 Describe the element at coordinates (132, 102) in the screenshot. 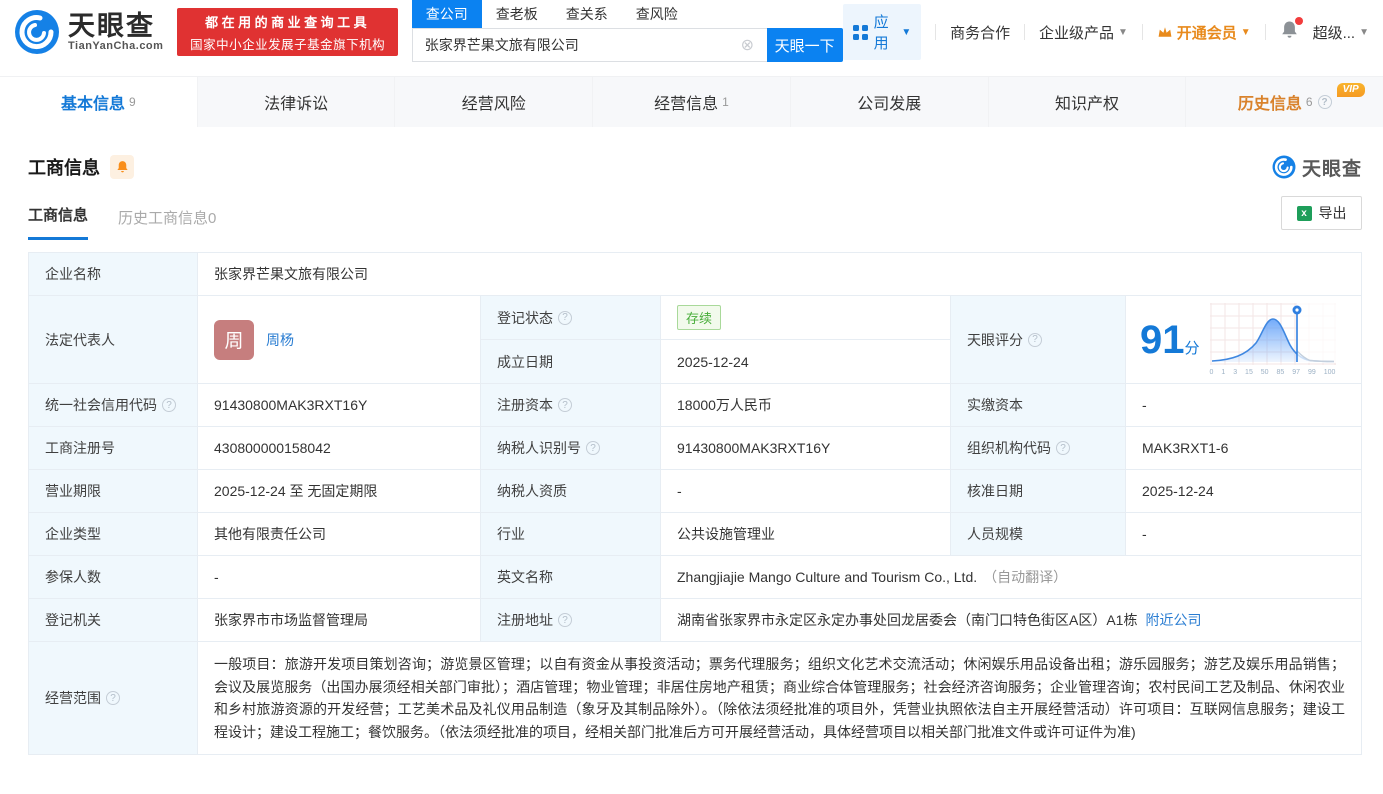

I see `tab-count: 9` at that location.